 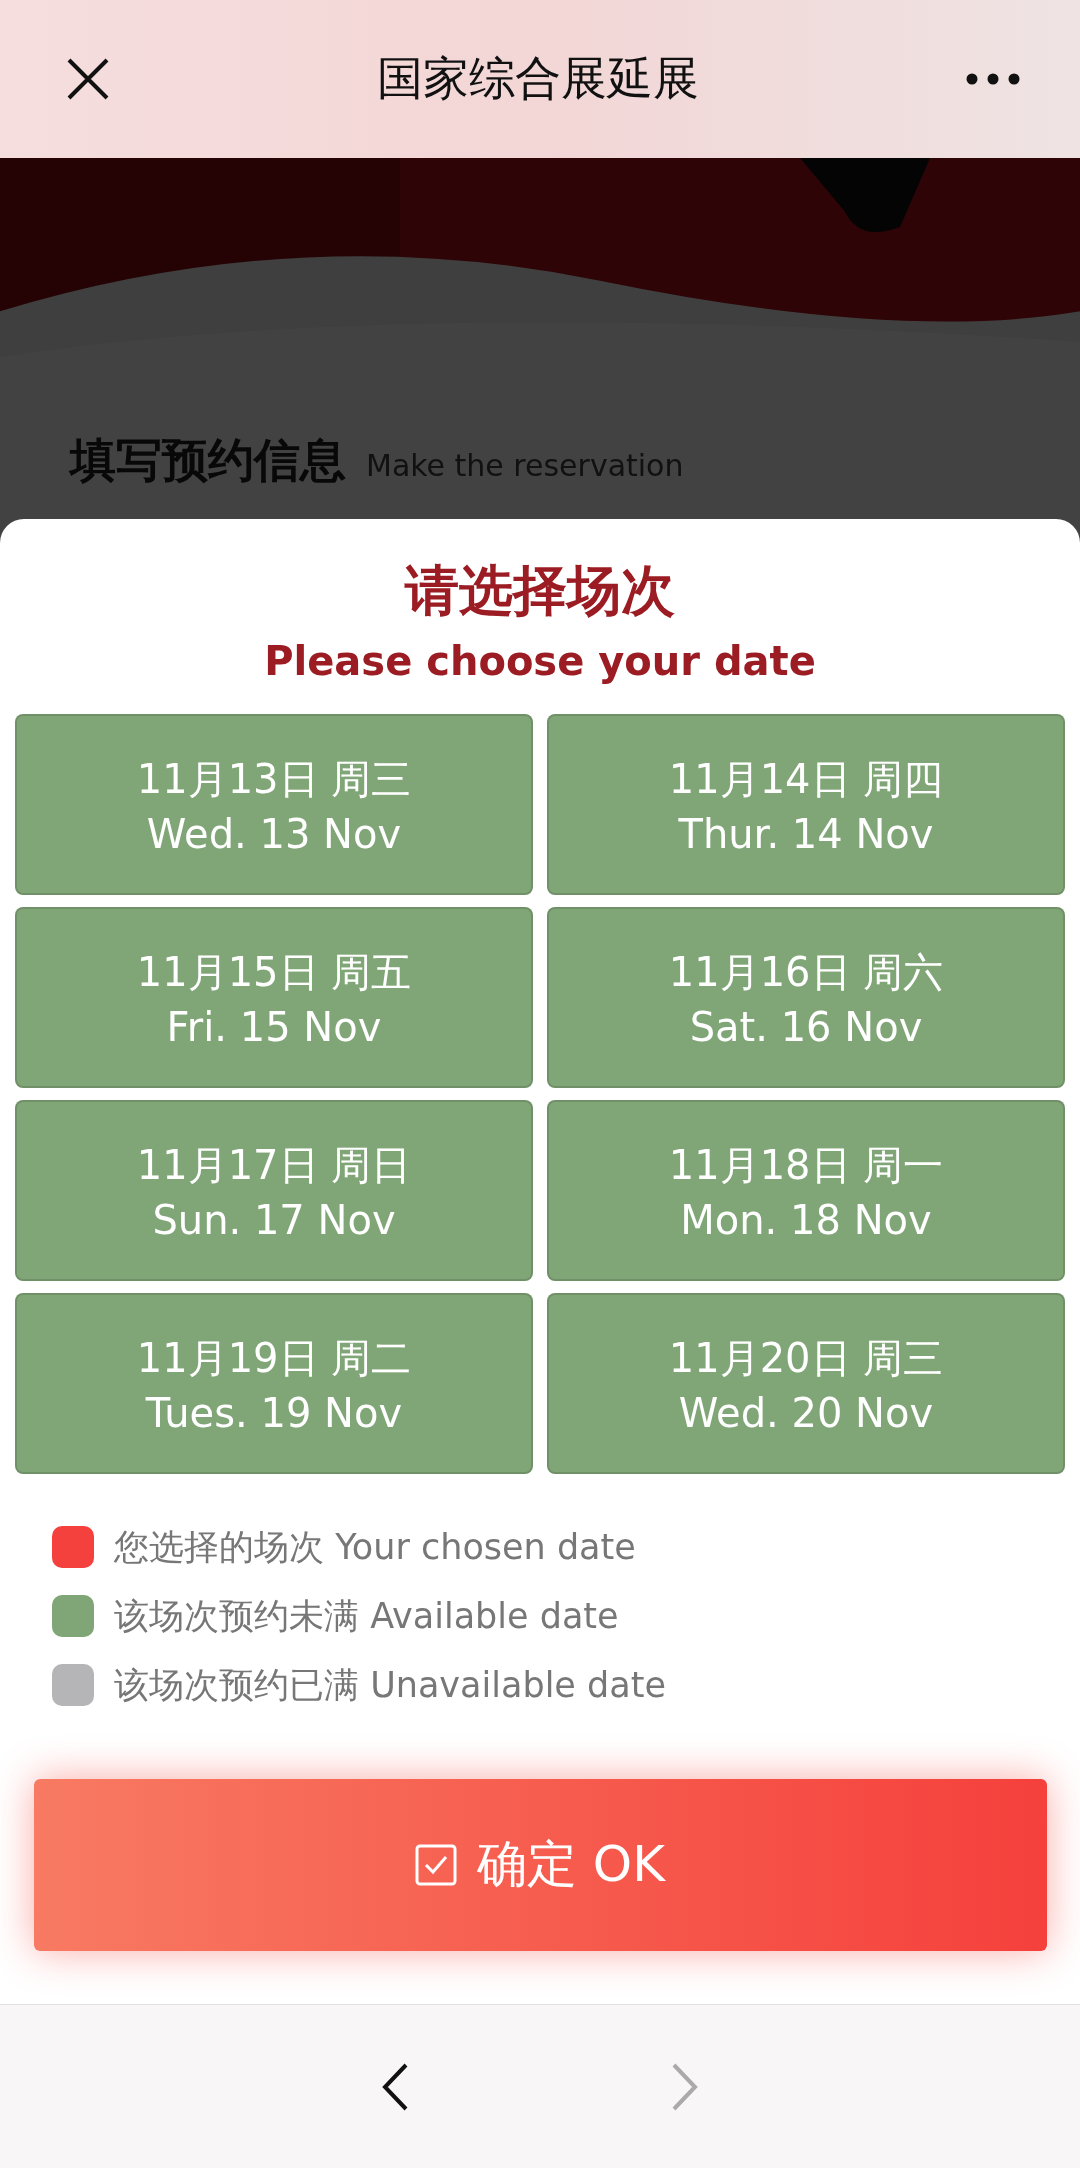 I want to click on confirm-button: 确定 OK, so click(x=540, y=1864).